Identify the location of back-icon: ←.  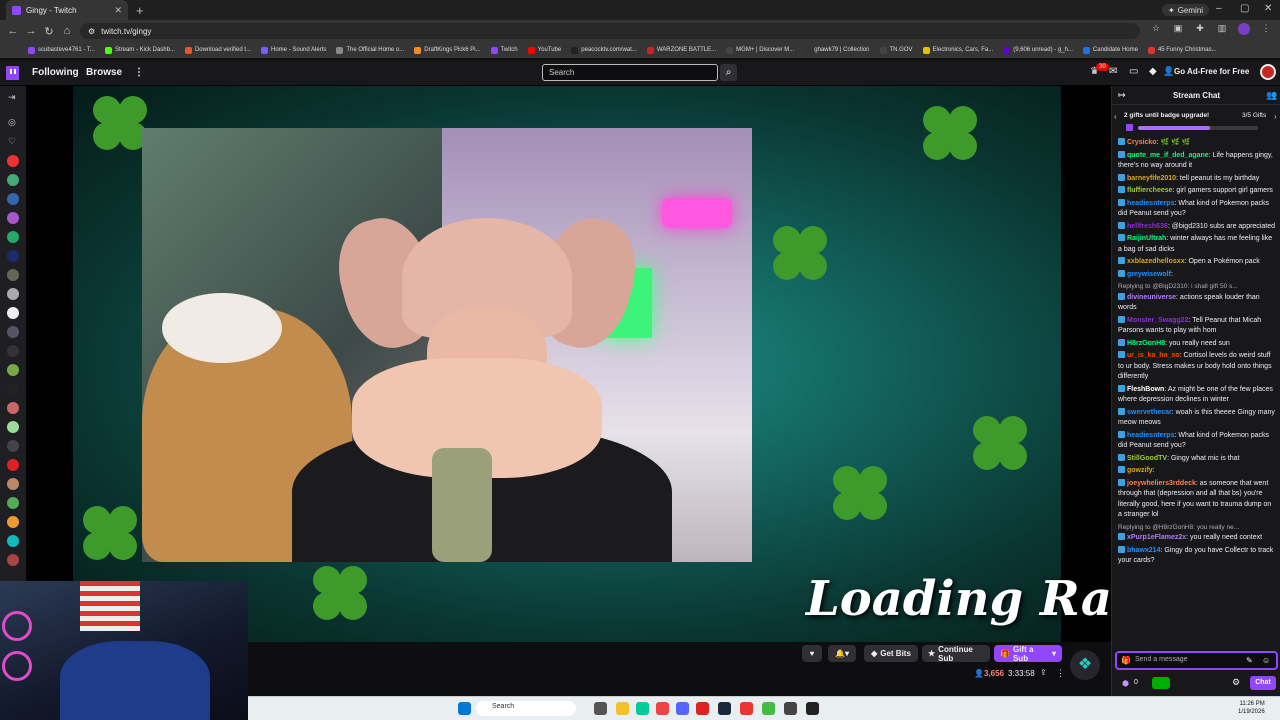
(13, 31).